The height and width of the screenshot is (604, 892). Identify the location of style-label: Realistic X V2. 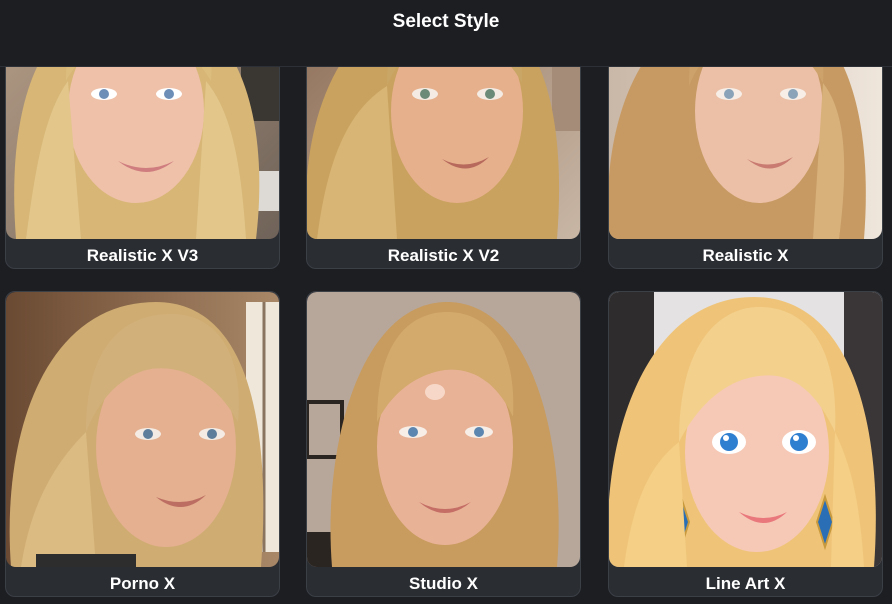
(443, 255).